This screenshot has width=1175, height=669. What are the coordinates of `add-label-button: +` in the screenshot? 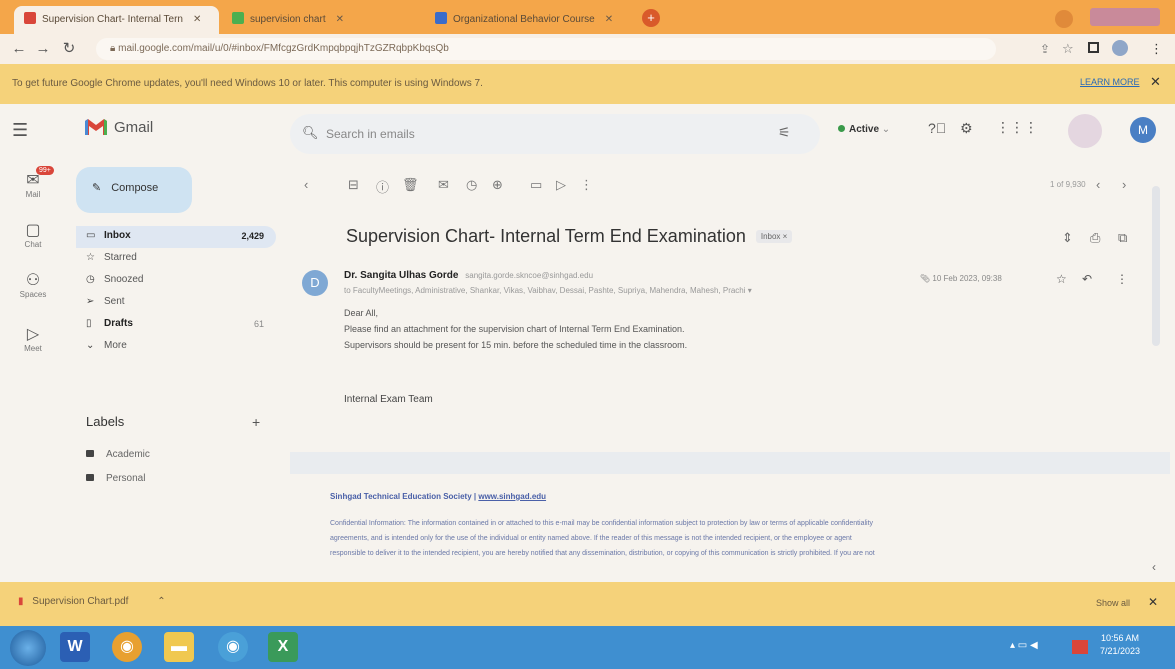 It's located at (256, 422).